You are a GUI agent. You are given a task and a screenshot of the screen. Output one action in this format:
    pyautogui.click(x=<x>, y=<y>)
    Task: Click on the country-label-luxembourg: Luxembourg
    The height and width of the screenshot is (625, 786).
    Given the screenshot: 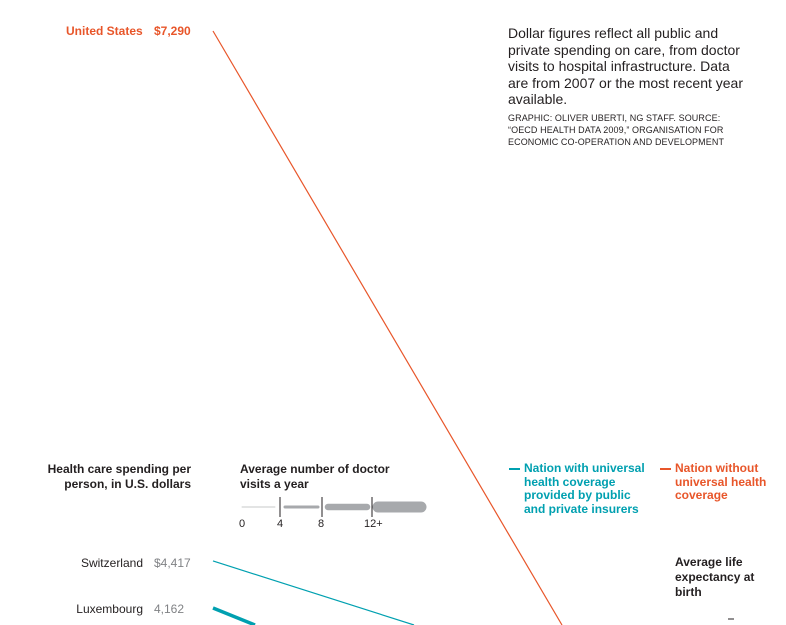 What is the action you would take?
    pyautogui.click(x=109, y=609)
    